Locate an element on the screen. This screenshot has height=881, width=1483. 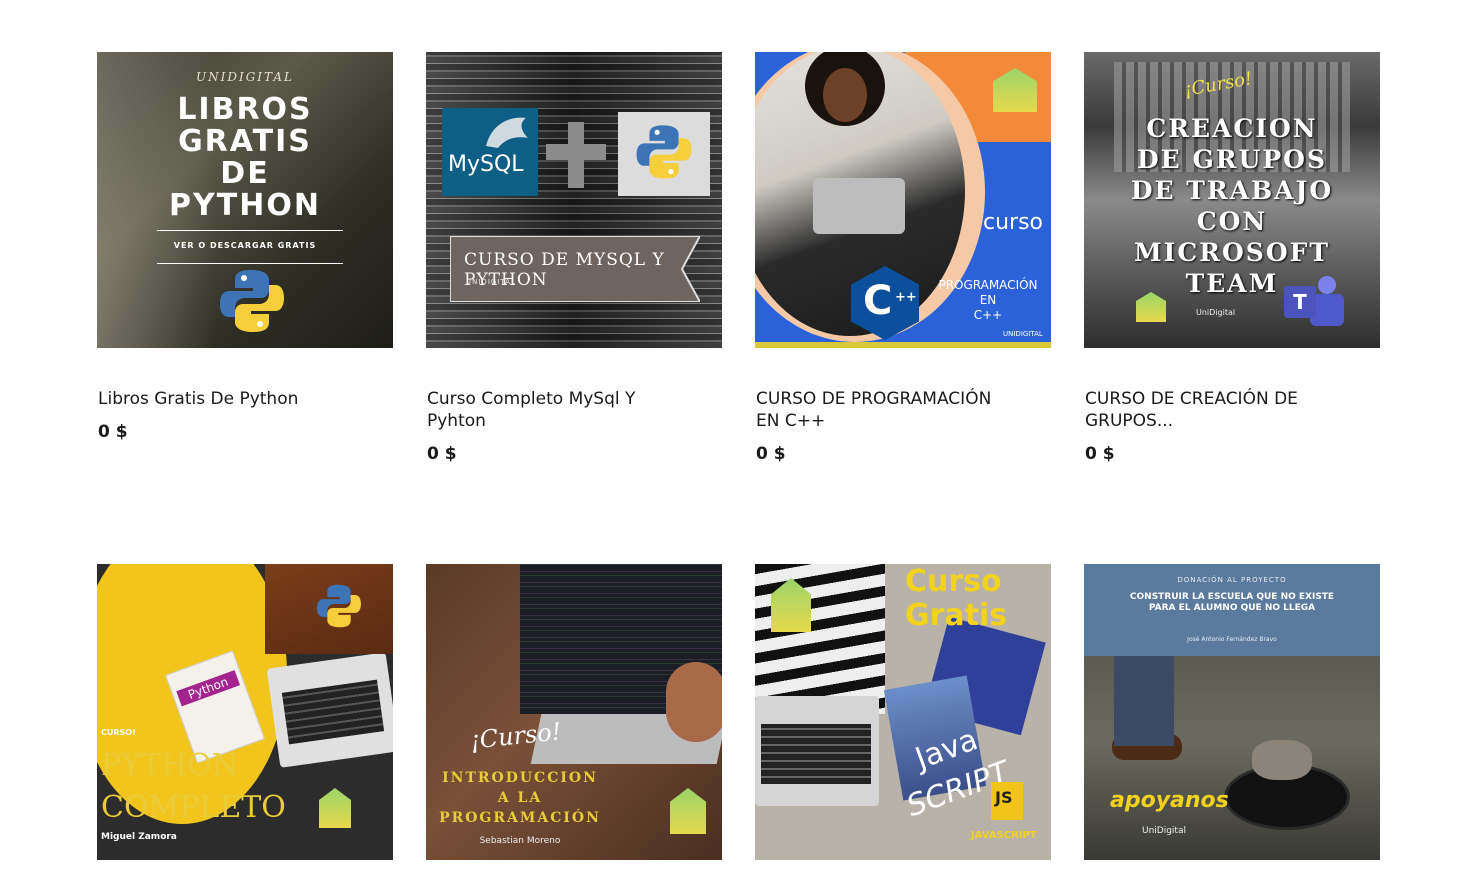
image-headline-2: DE GRUPOS is located at coordinates (1232, 159).